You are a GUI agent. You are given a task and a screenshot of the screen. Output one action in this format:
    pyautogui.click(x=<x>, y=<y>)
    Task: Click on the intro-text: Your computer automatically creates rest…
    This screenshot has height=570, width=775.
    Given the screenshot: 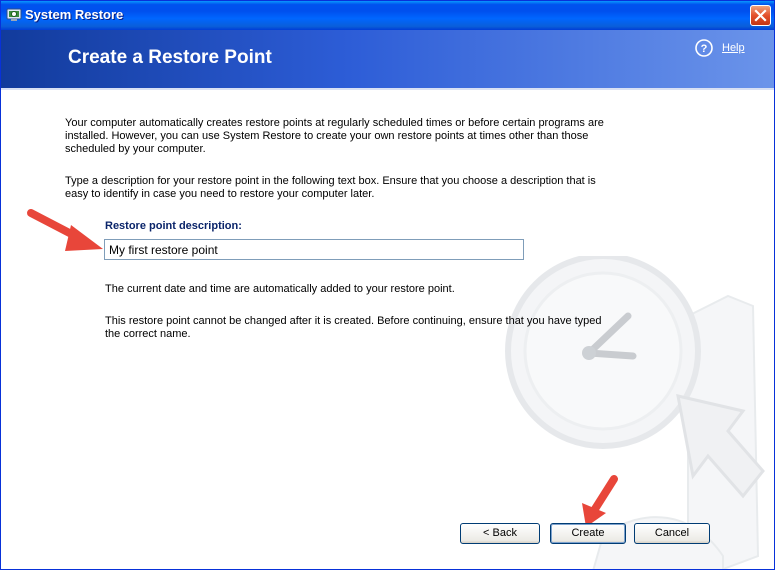 What is the action you would take?
    pyautogui.click(x=334, y=136)
    